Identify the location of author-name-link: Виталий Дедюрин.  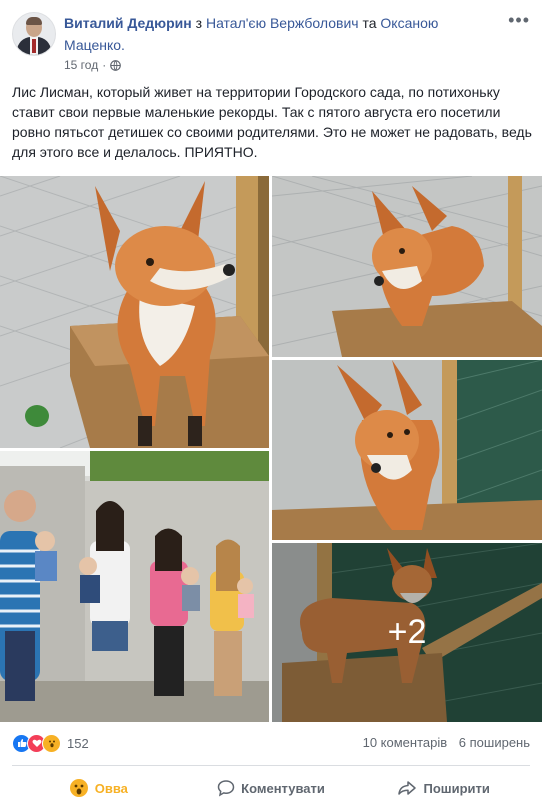
(128, 23).